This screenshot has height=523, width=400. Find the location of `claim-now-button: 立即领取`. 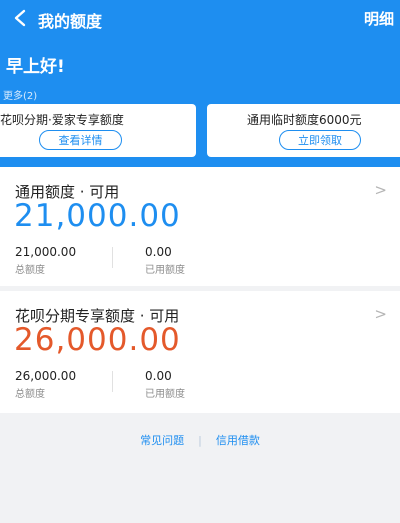

claim-now-button: 立即领取 is located at coordinates (320, 140).